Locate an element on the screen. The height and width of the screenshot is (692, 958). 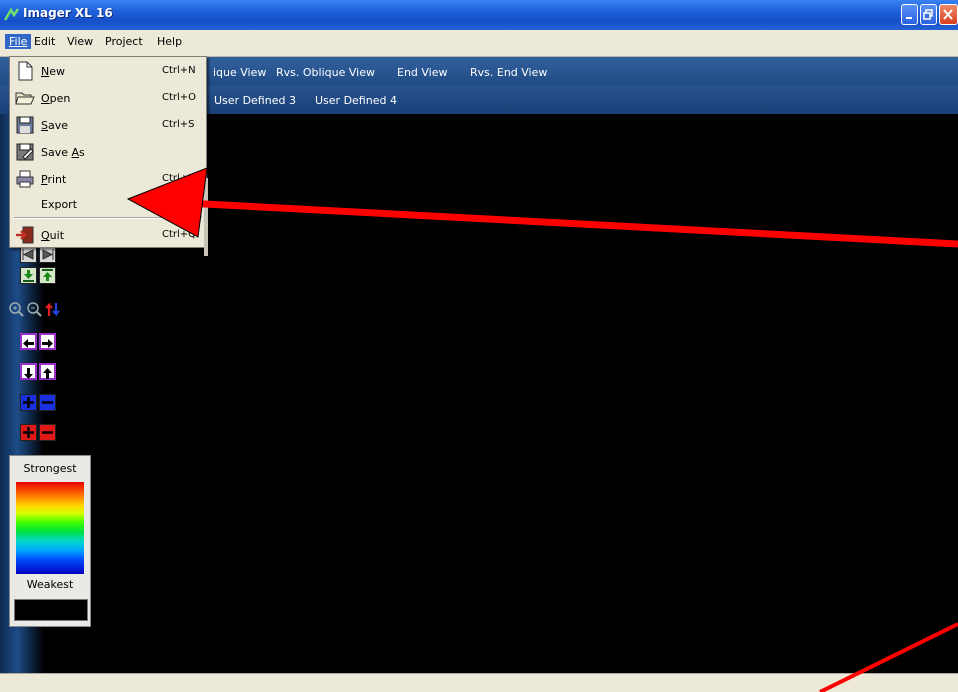
move-up-button is located at coordinates (47, 275).